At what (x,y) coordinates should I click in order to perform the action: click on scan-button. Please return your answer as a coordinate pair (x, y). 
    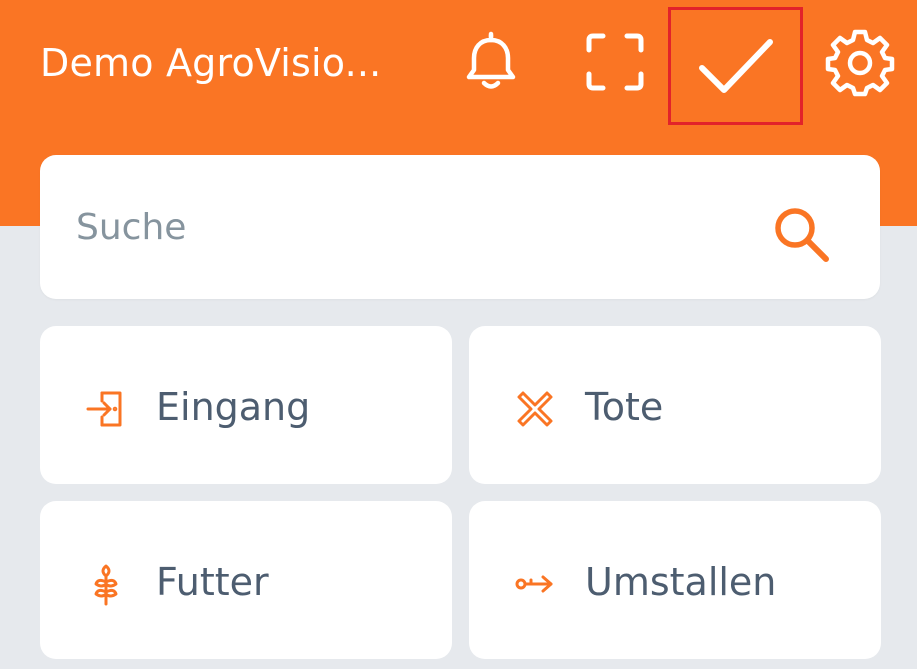
    Looking at the image, I should click on (615, 62).